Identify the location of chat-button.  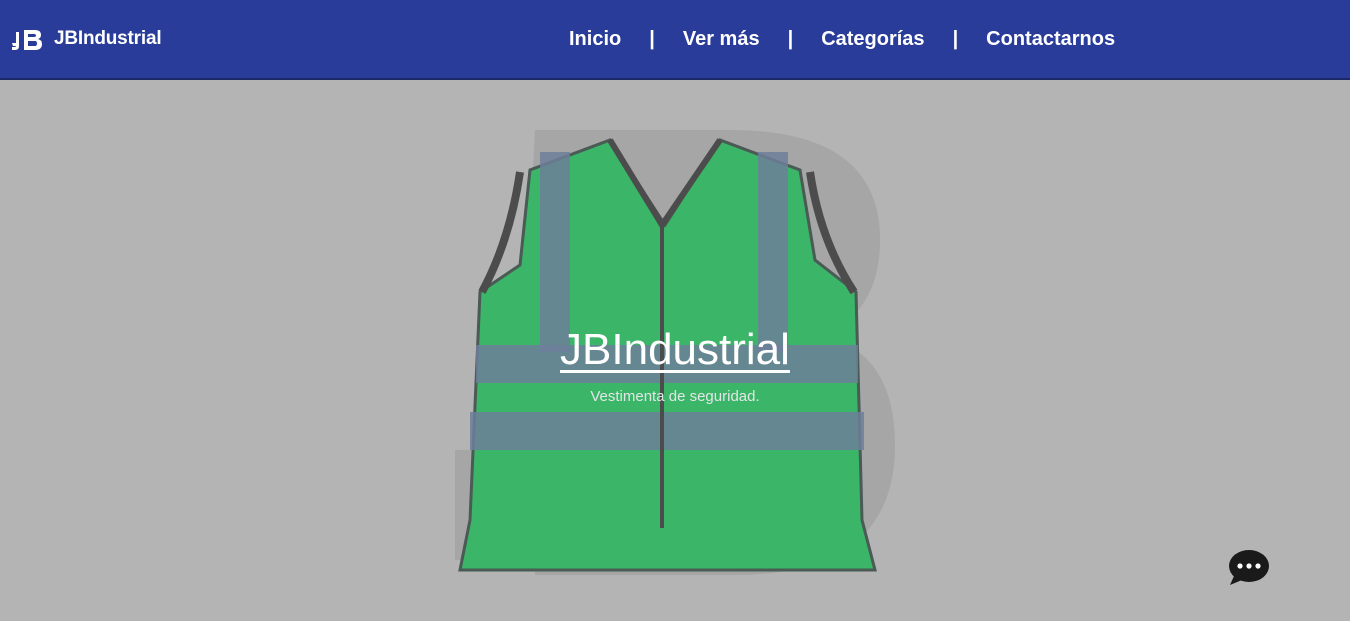
(1249, 568).